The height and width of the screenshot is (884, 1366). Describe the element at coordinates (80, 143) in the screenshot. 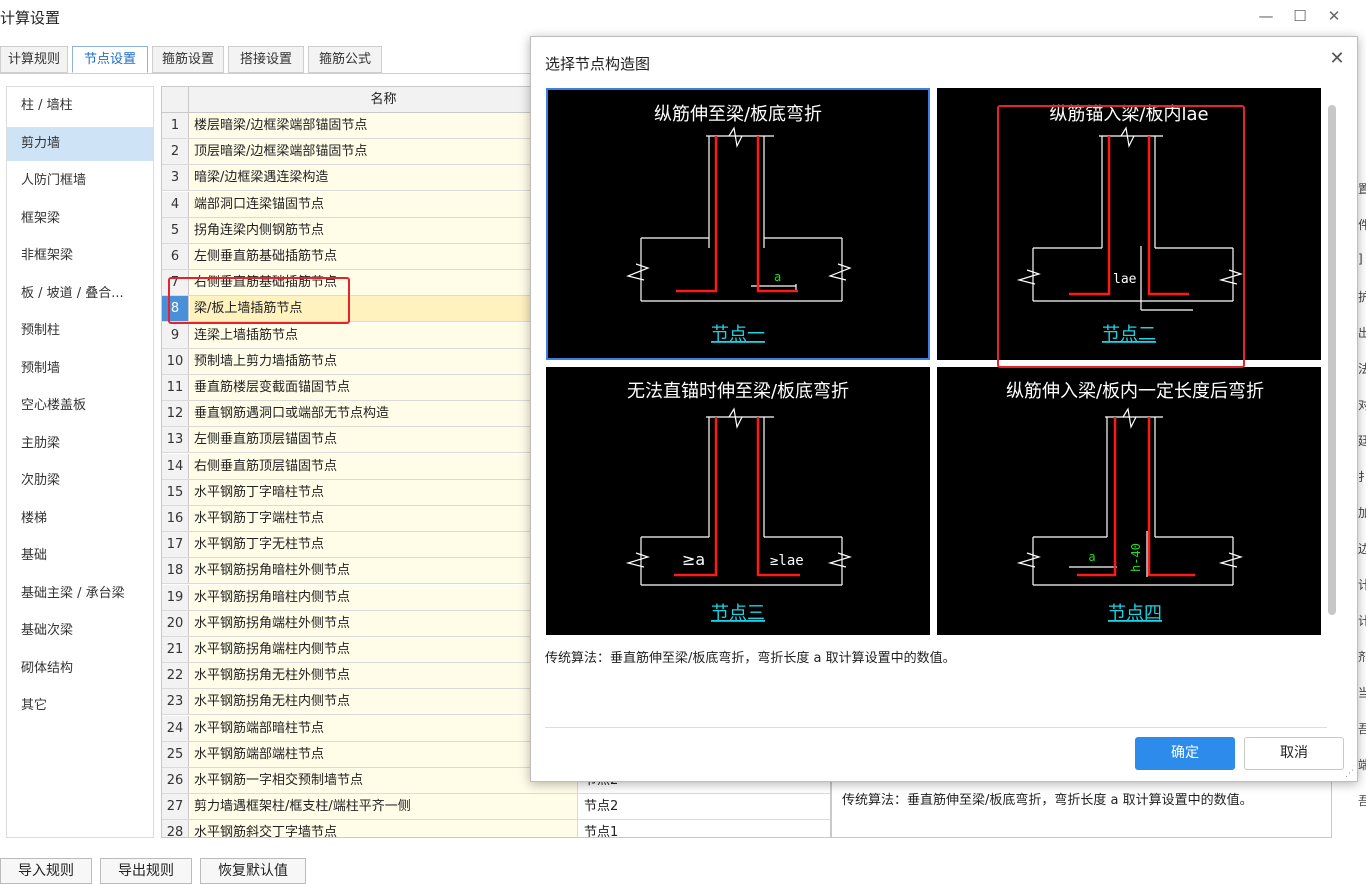

I see `sidebar-item: 剪力墙` at that location.